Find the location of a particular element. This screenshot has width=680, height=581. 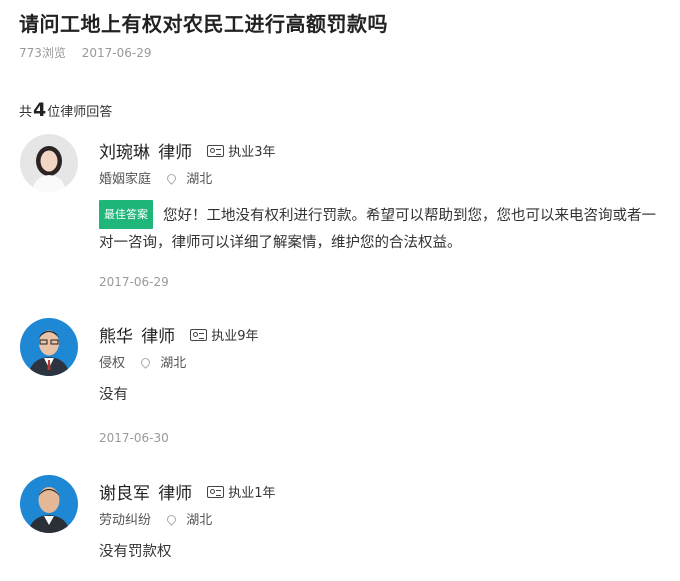

lawyer-sub-info: 侵权 湖北 is located at coordinates (142, 361).